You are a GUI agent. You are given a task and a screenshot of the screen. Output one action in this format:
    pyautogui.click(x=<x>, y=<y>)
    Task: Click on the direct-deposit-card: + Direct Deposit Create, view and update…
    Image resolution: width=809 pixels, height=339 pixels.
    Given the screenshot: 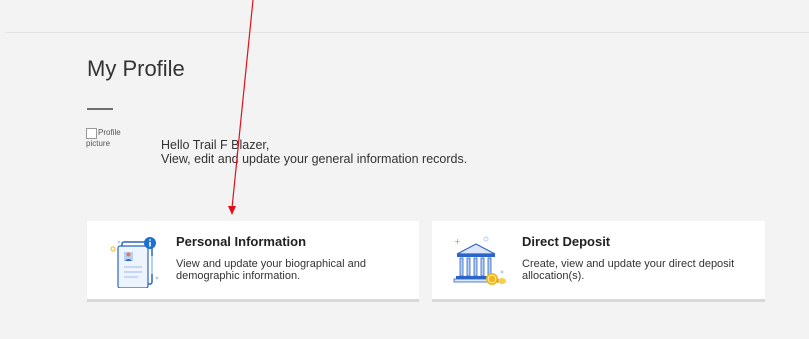 What is the action you would take?
    pyautogui.click(x=598, y=261)
    